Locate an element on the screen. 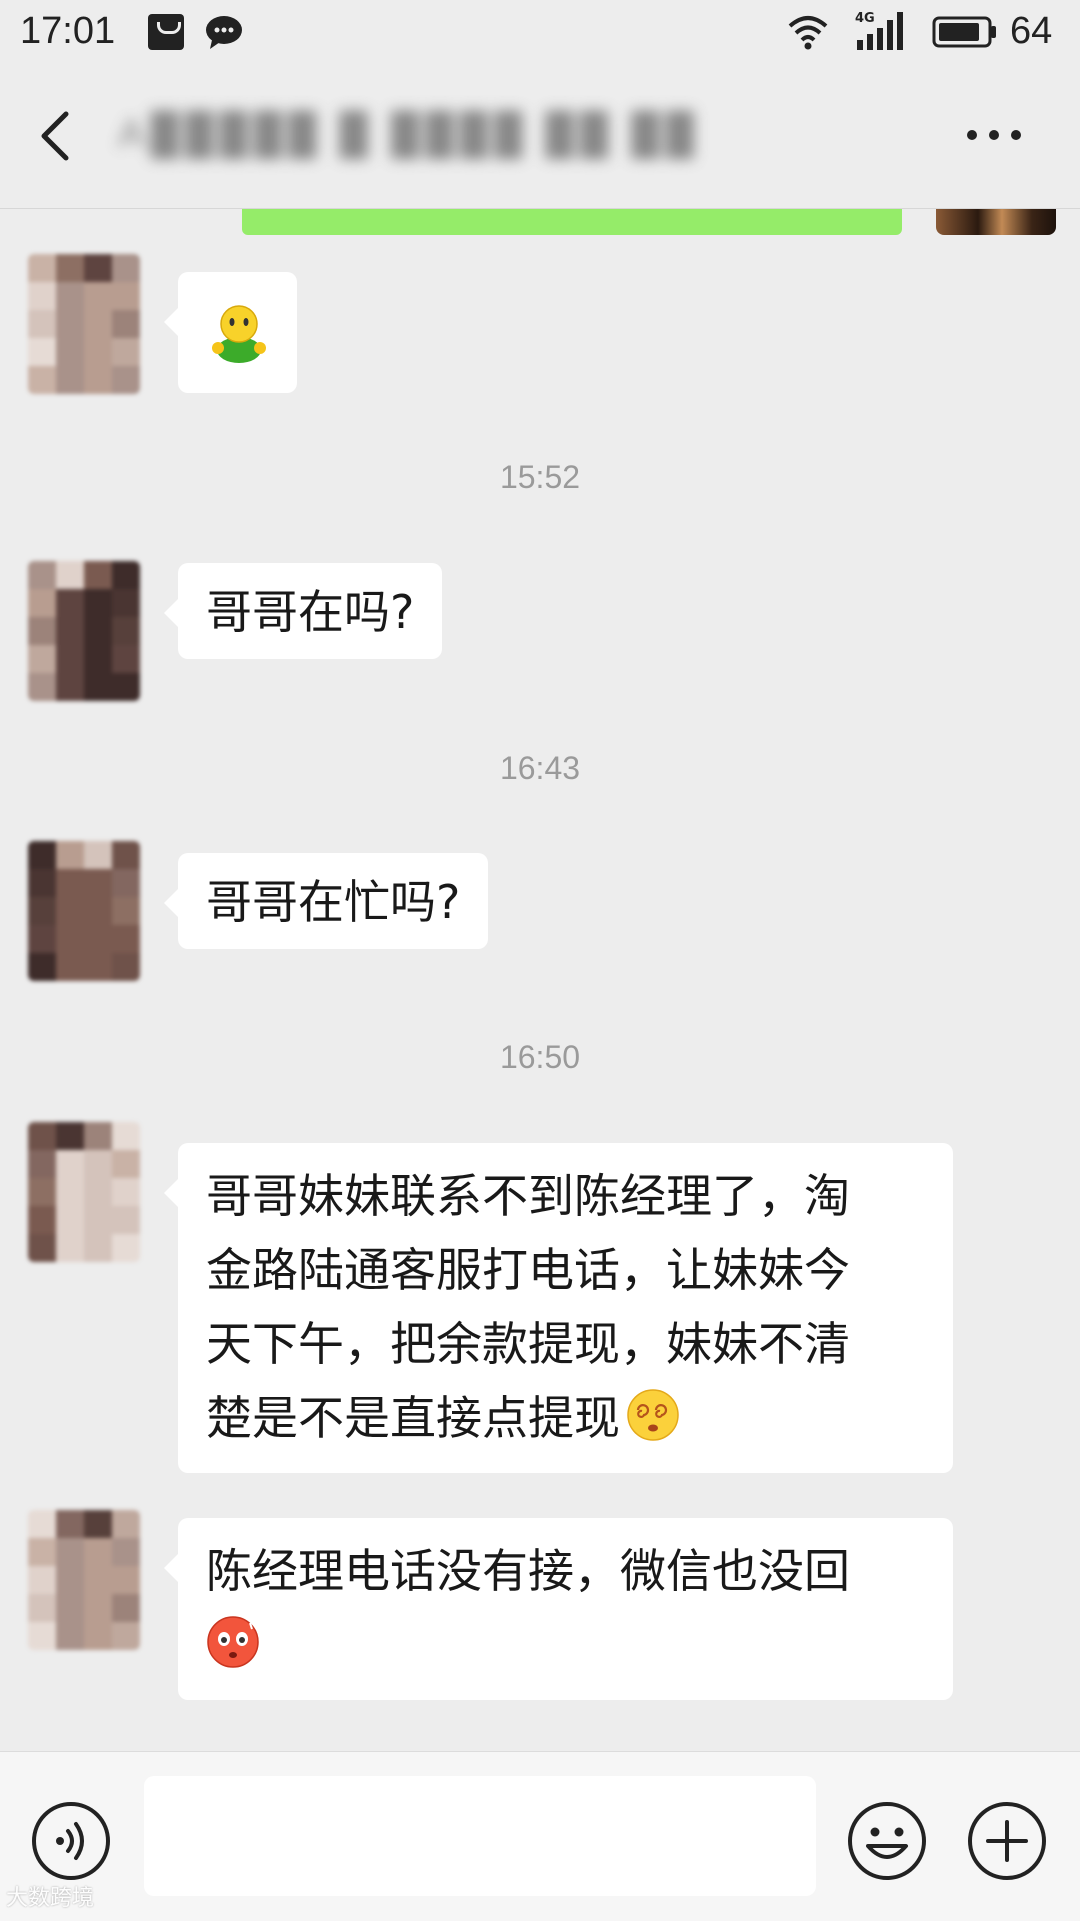 The image size is (1080, 1921). message-text-line: 天下午，把余款提现，妹妹不清 is located at coordinates (528, 1344).